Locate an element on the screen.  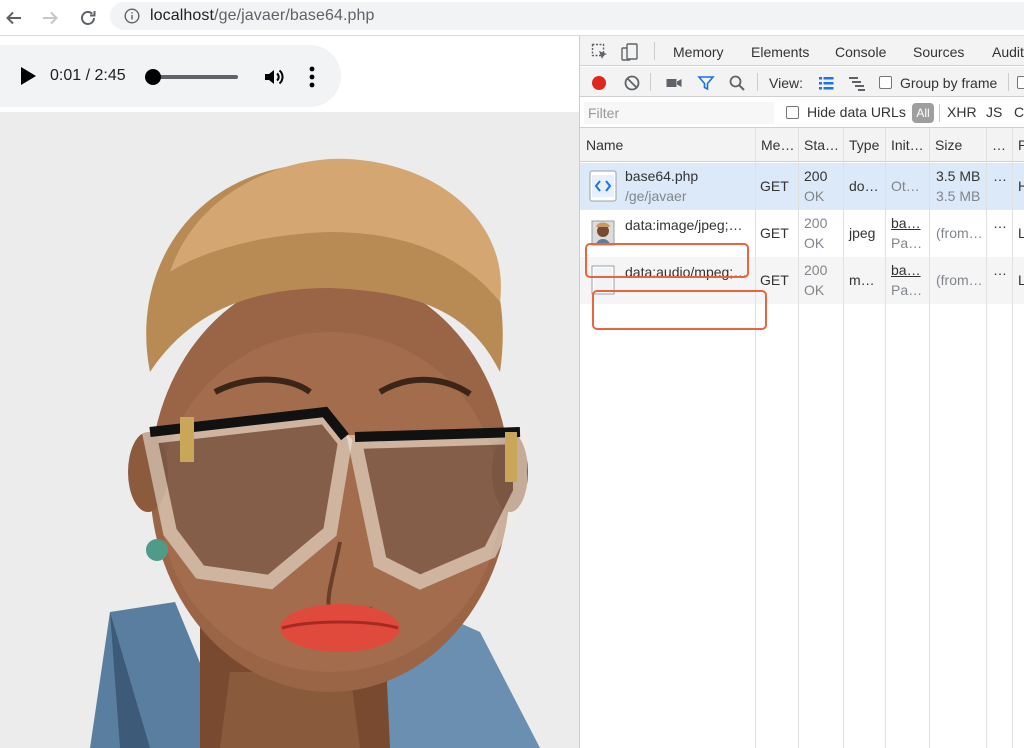
filter-bar: Hide data URLs All XHR JS C is located at coordinates (802, 113).